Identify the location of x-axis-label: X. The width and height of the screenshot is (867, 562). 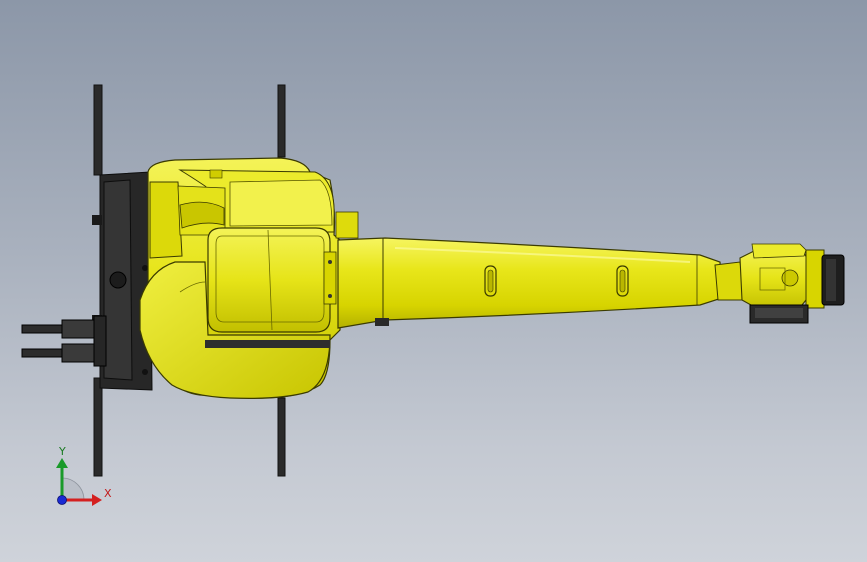
(108, 493).